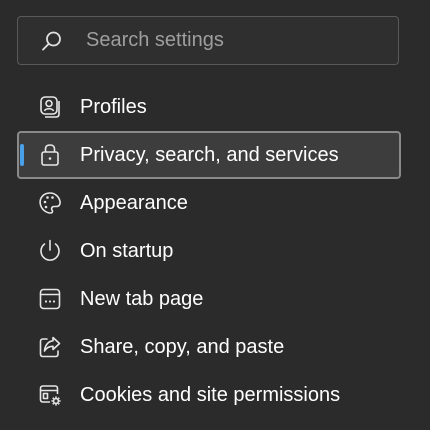 The width and height of the screenshot is (430, 430). What do you see at coordinates (209, 107) in the screenshot?
I see `nav-item-profiles: Profiles` at bounding box center [209, 107].